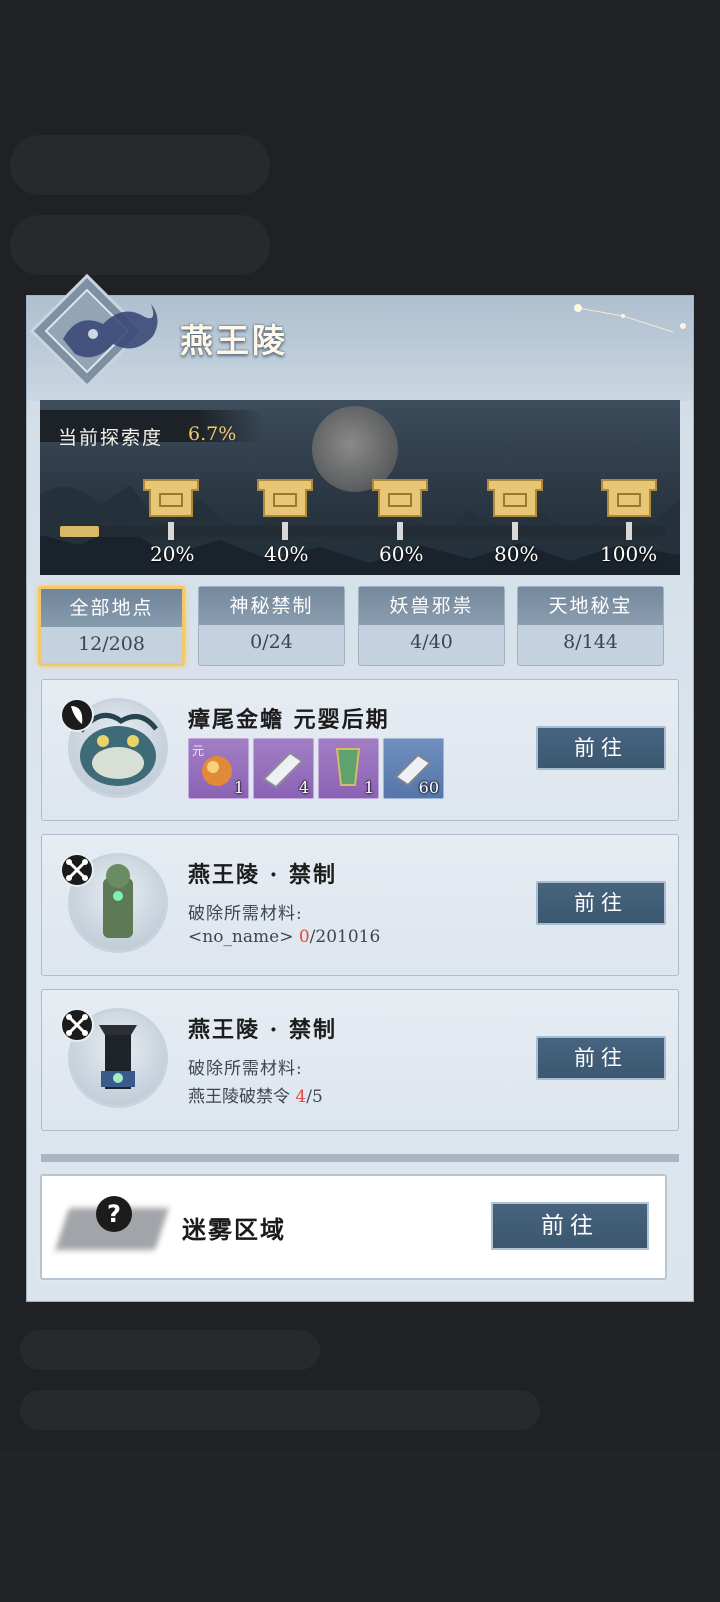  Describe the element at coordinates (360, 1526) in the screenshot. I see `background-bottom-bar` at that location.